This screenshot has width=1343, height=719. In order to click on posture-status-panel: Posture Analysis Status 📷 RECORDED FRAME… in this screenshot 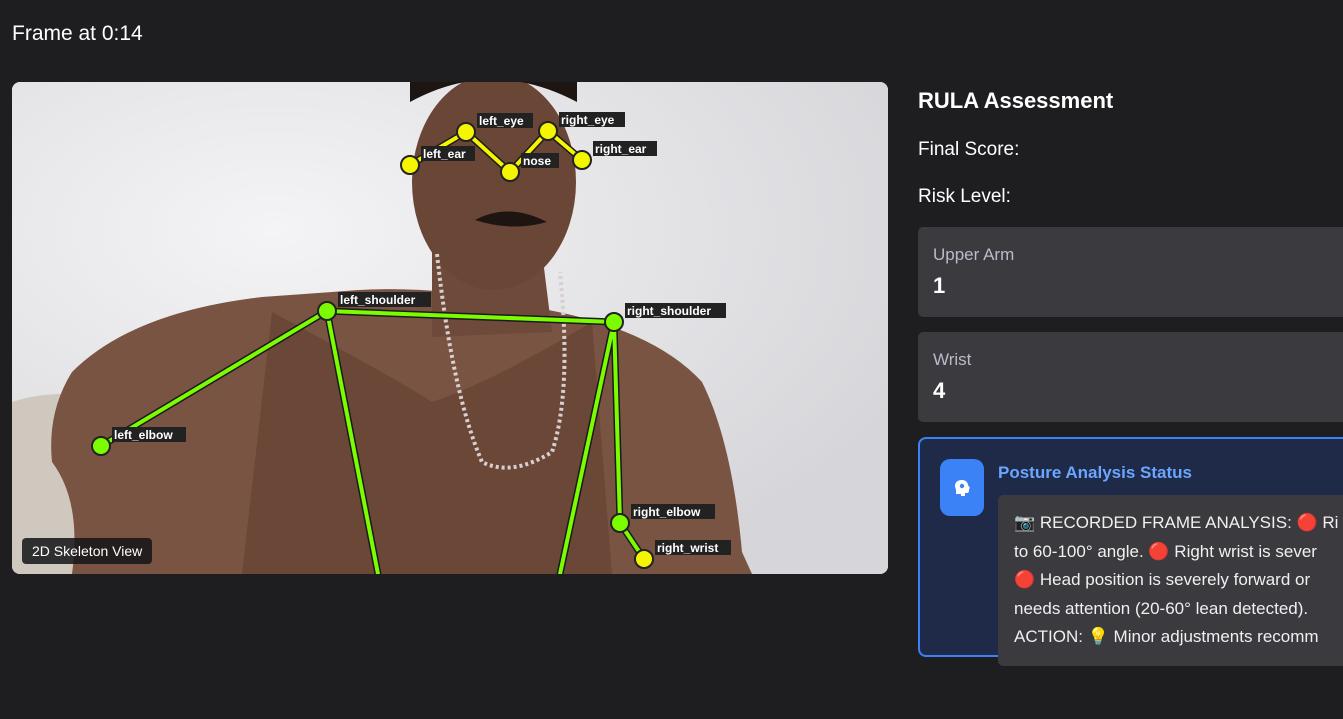, I will do `click(1130, 551)`.